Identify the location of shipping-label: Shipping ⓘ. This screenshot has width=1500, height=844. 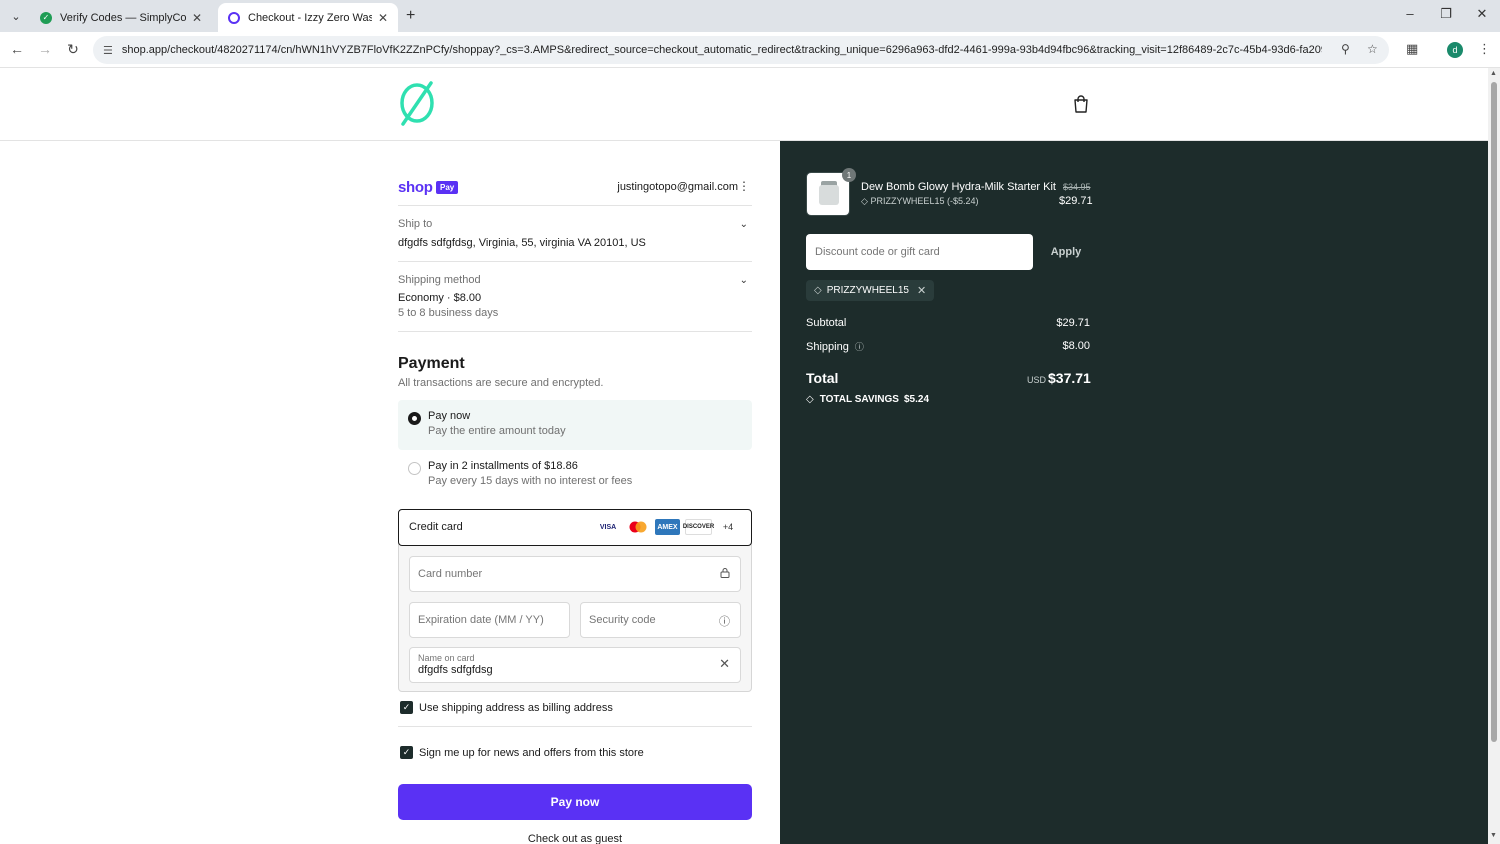
(835, 346).